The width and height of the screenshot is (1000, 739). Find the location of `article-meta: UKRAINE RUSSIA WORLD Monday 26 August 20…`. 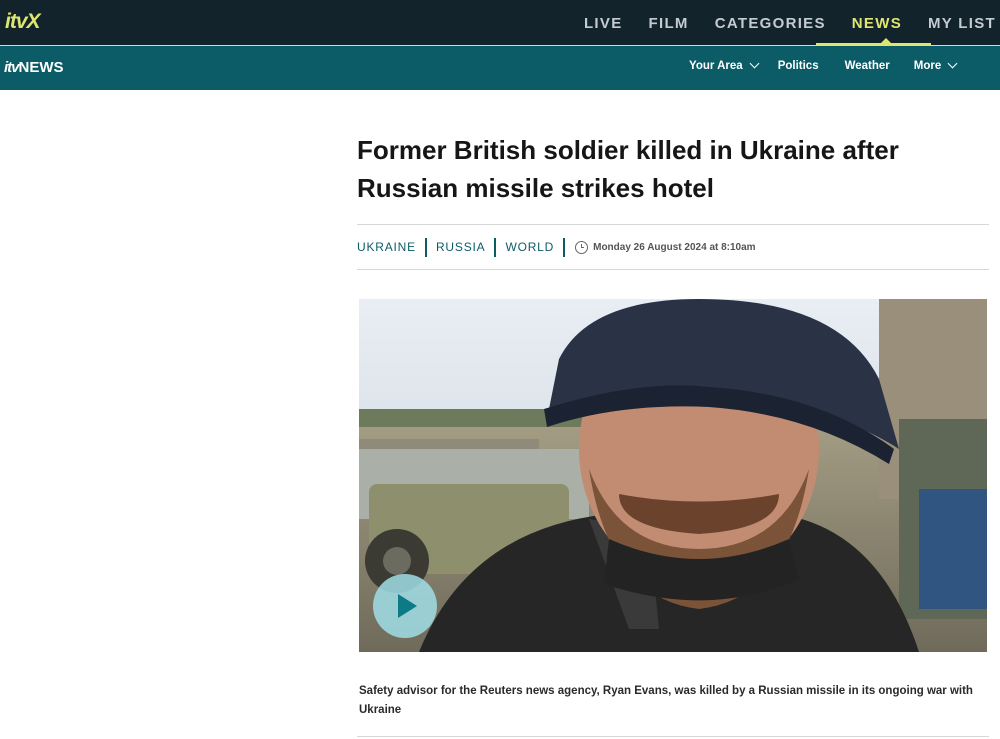

article-meta: UKRAINE RUSSIA WORLD Monday 26 August 20… is located at coordinates (673, 247).